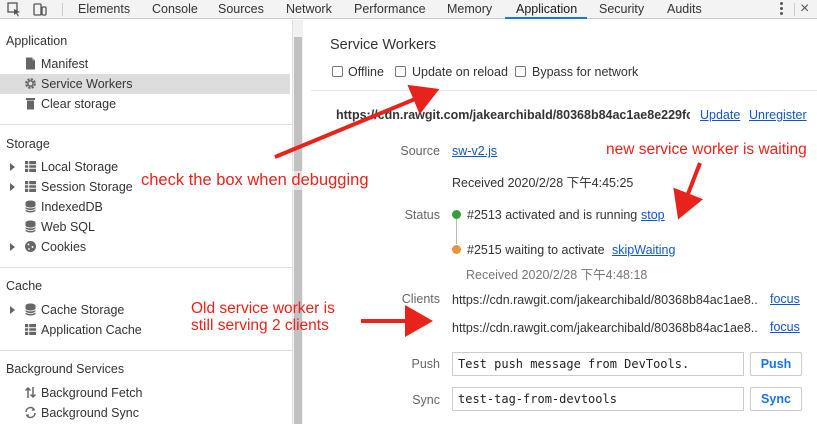 The image size is (817, 424). What do you see at coordinates (255, 180) in the screenshot?
I see `annotation-check-box: check the box when debugging` at bounding box center [255, 180].